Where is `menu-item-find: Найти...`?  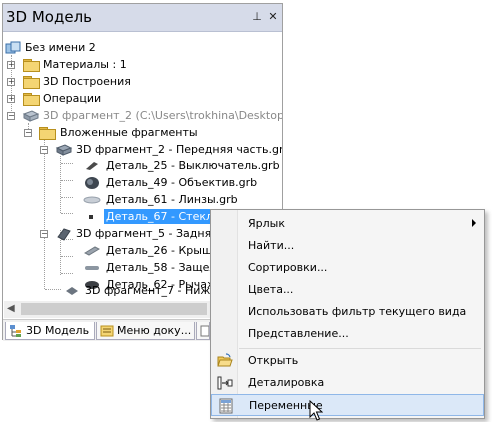
menu-item-find: Найти... is located at coordinates (347, 246).